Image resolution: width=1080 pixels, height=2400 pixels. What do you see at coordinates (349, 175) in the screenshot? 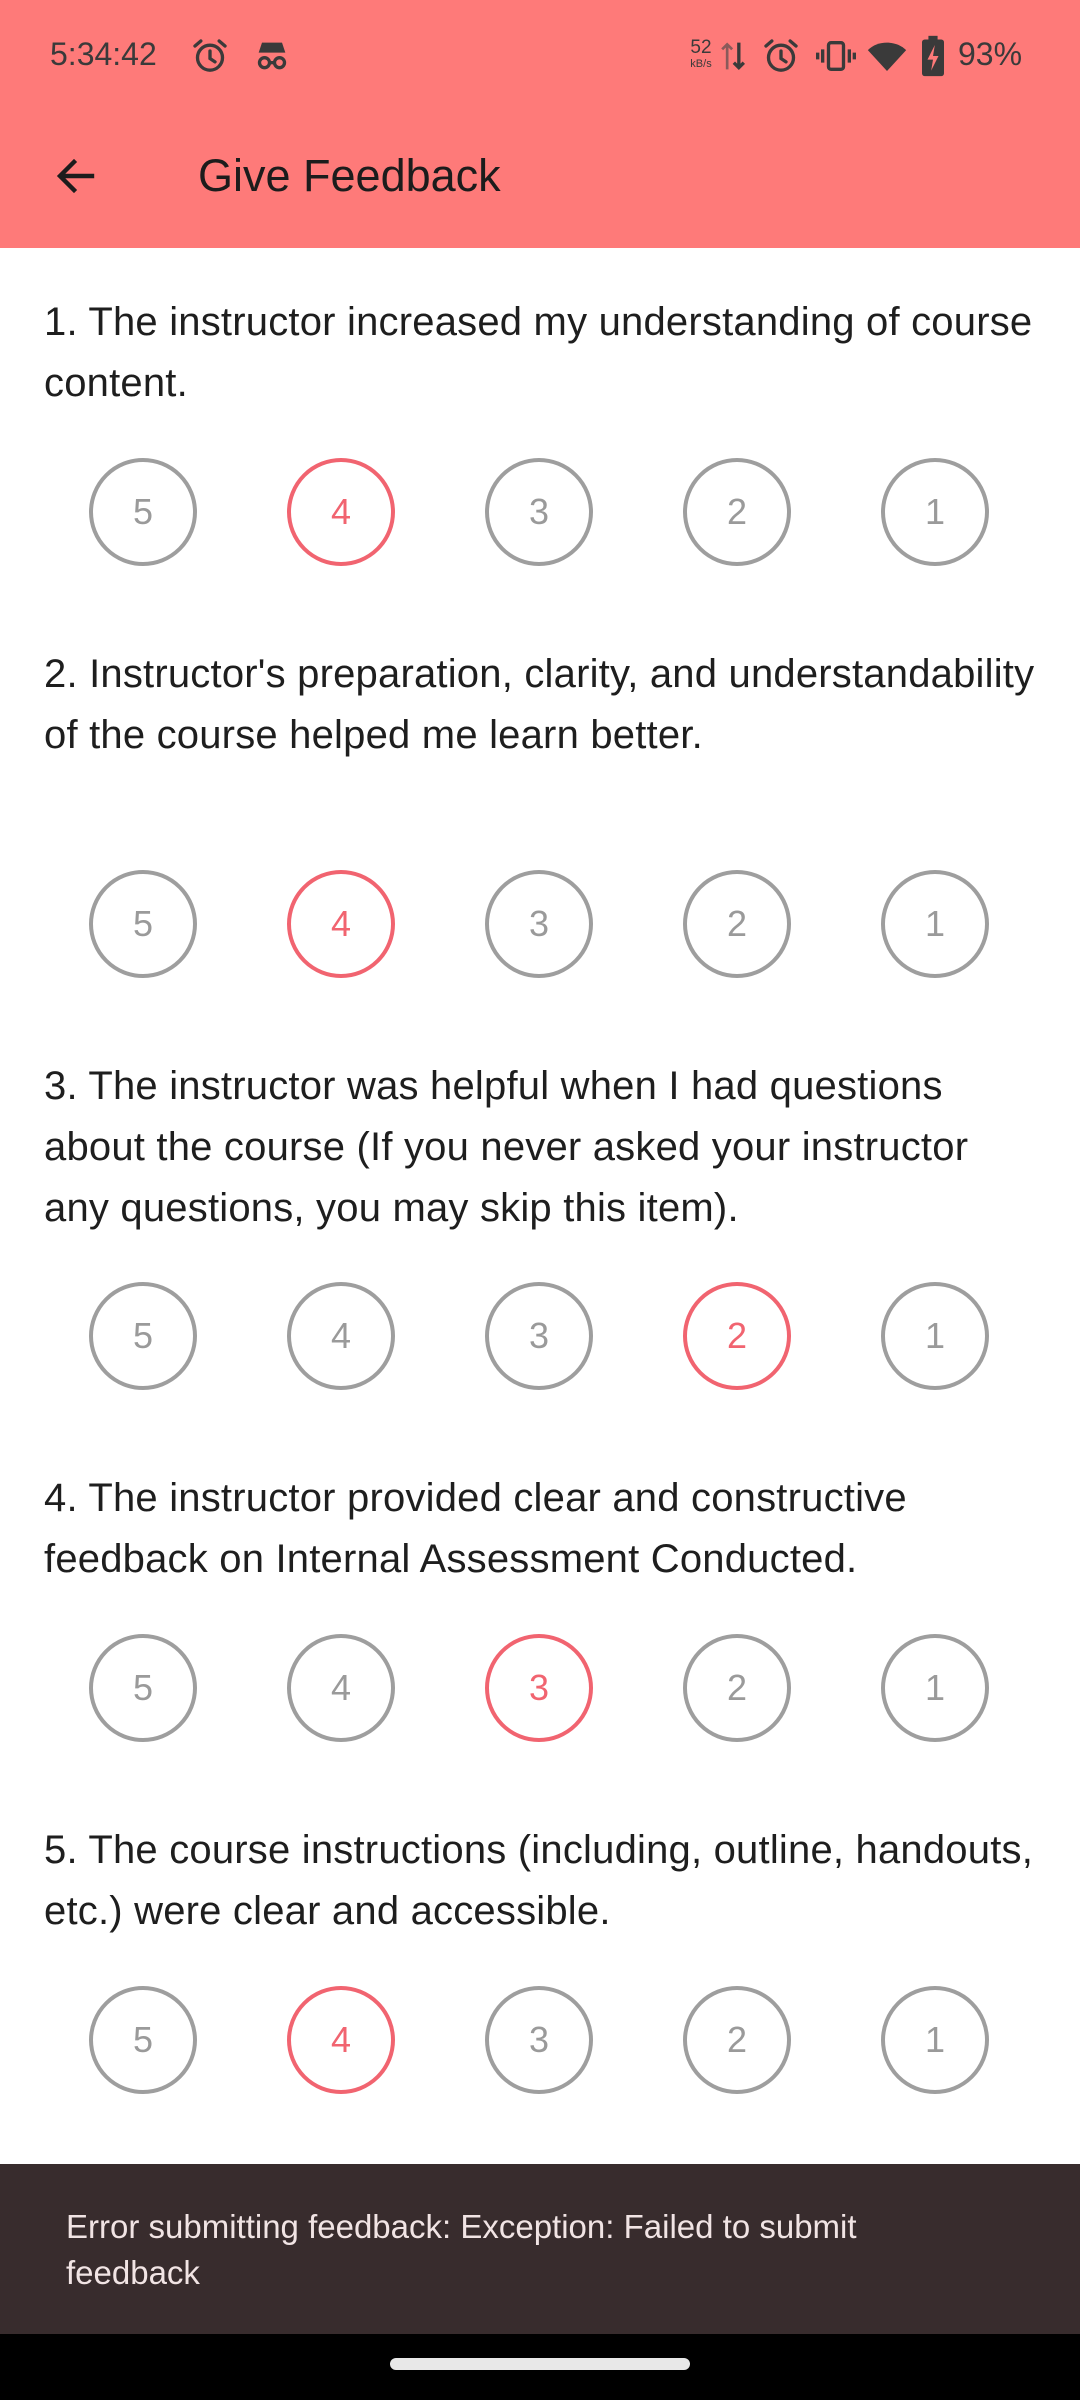
I see `page-title: Give Feedback` at bounding box center [349, 175].